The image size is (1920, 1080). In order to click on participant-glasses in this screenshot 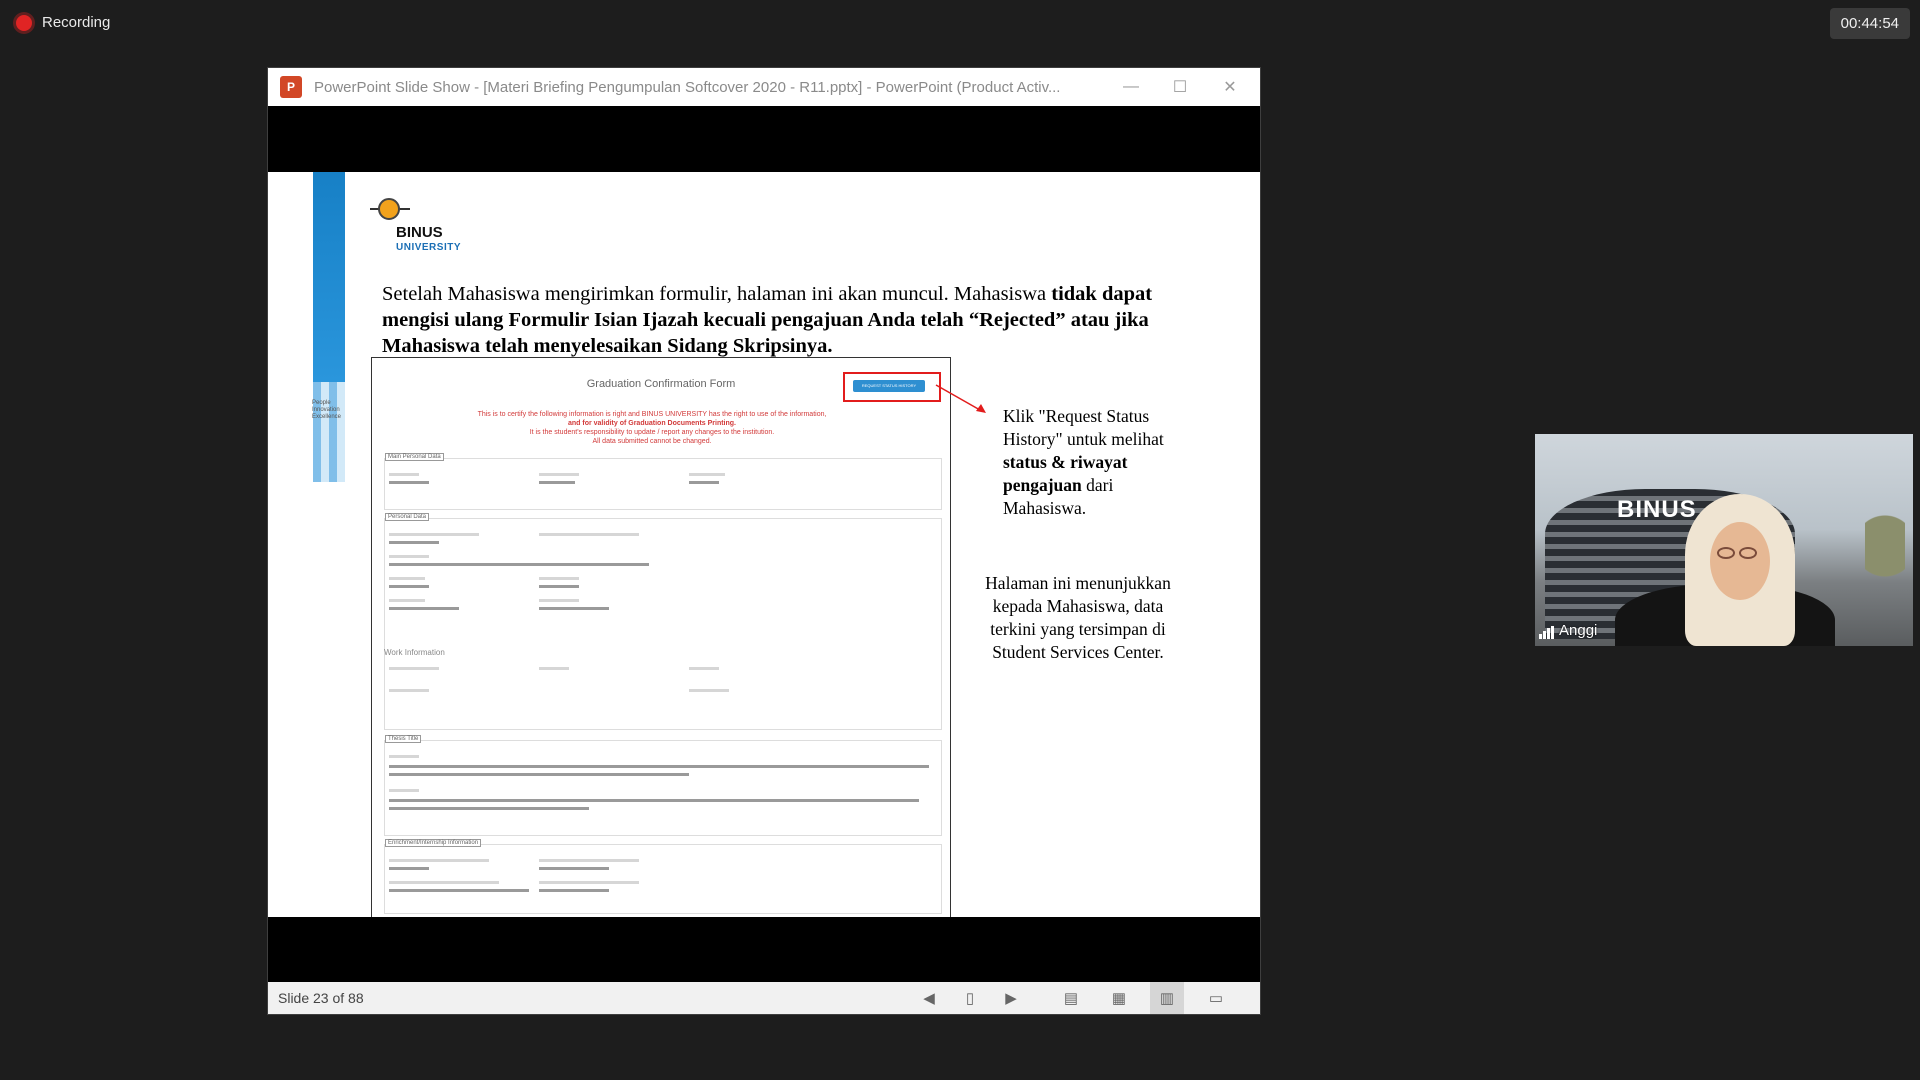, I will do `click(1741, 552)`.